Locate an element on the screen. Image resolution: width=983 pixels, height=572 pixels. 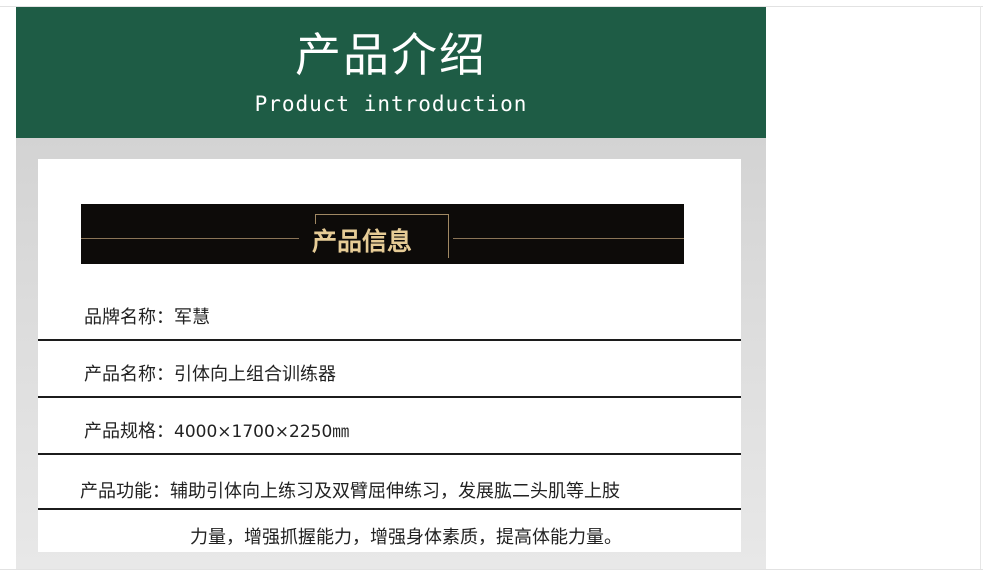
page-subtitle: Product introduction is located at coordinates (391, 104).